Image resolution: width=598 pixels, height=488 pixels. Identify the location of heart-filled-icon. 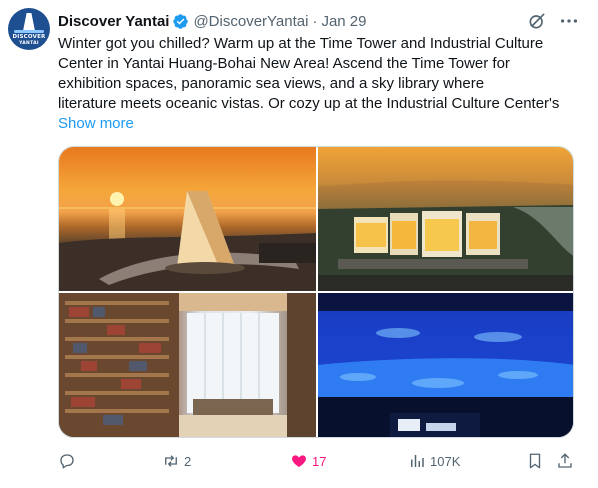
(299, 461).